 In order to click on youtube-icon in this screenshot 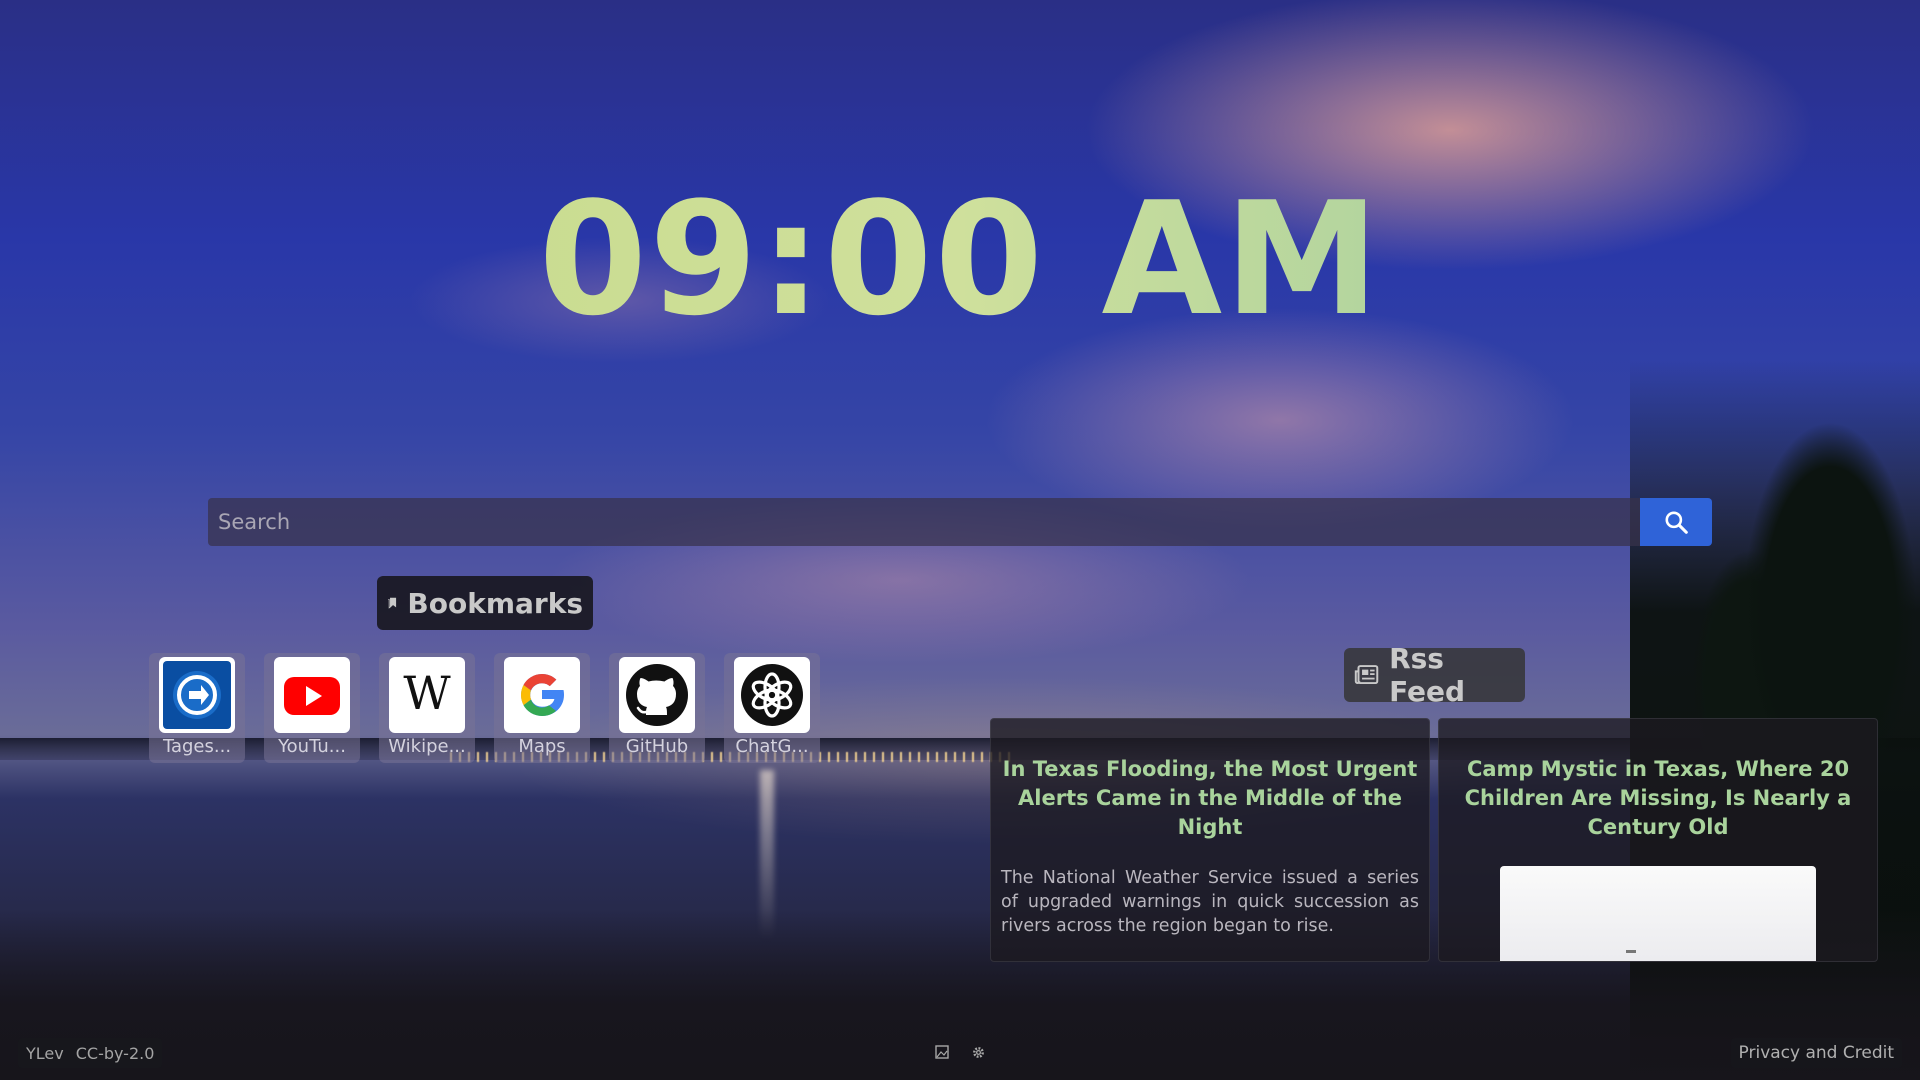, I will do `click(312, 695)`.